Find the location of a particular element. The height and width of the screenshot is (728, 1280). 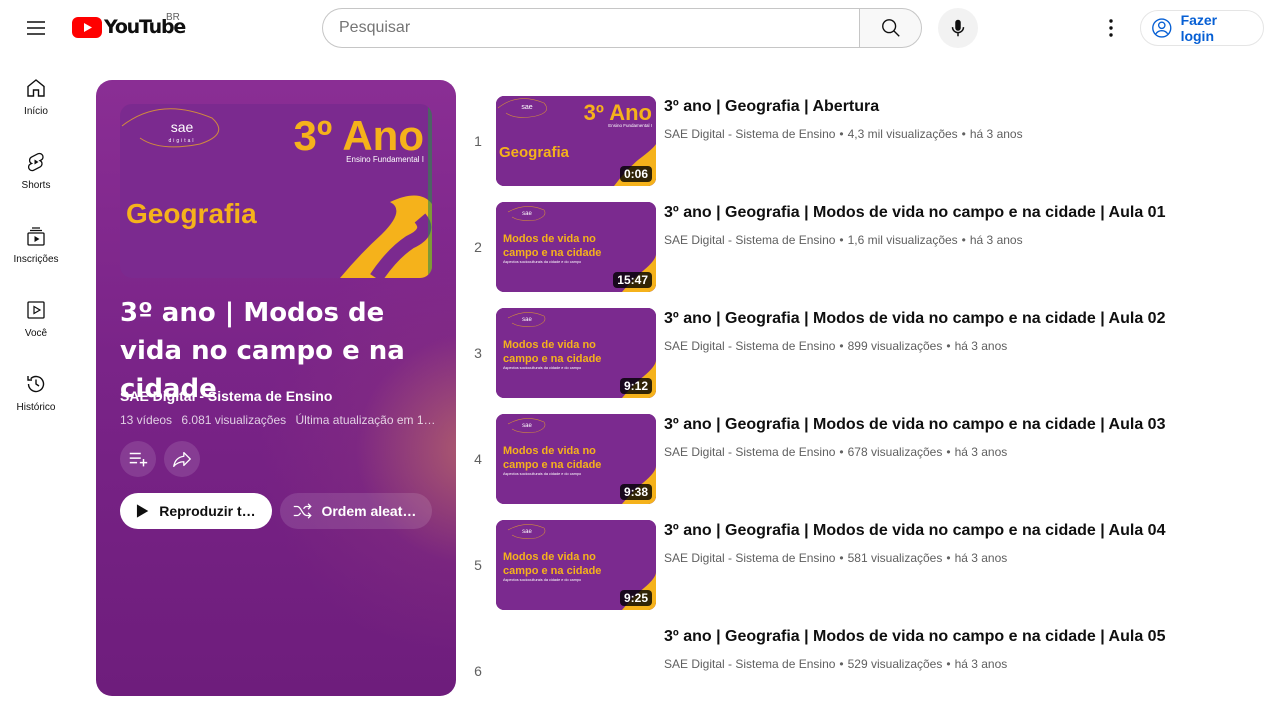

voice-search-button is located at coordinates (958, 28).